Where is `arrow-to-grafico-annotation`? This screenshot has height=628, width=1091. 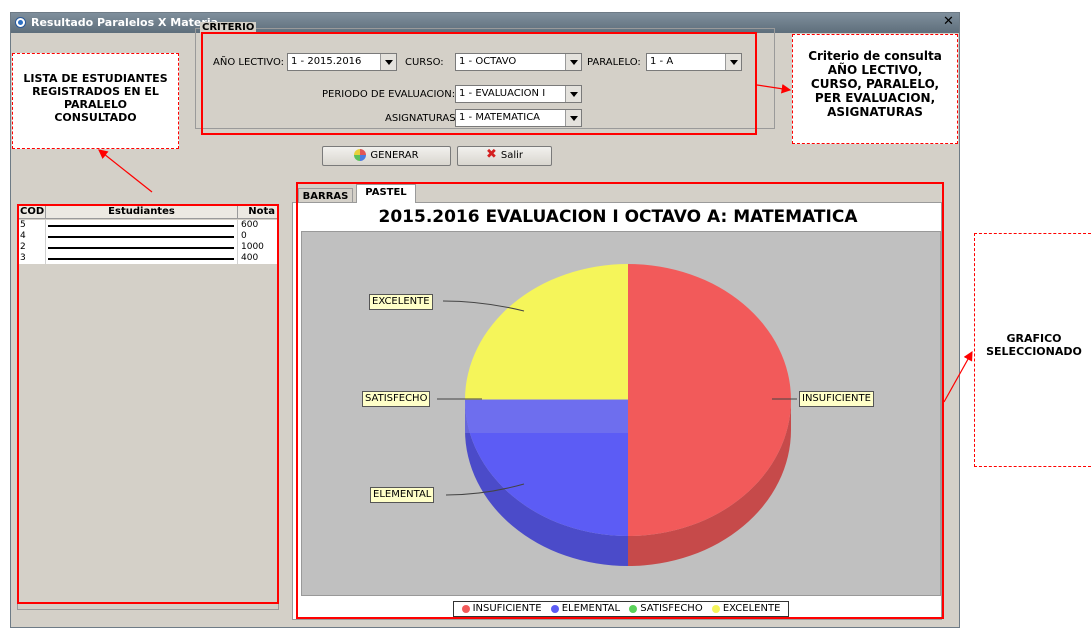 arrow-to-grafico-annotation is located at coordinates (958, 376).